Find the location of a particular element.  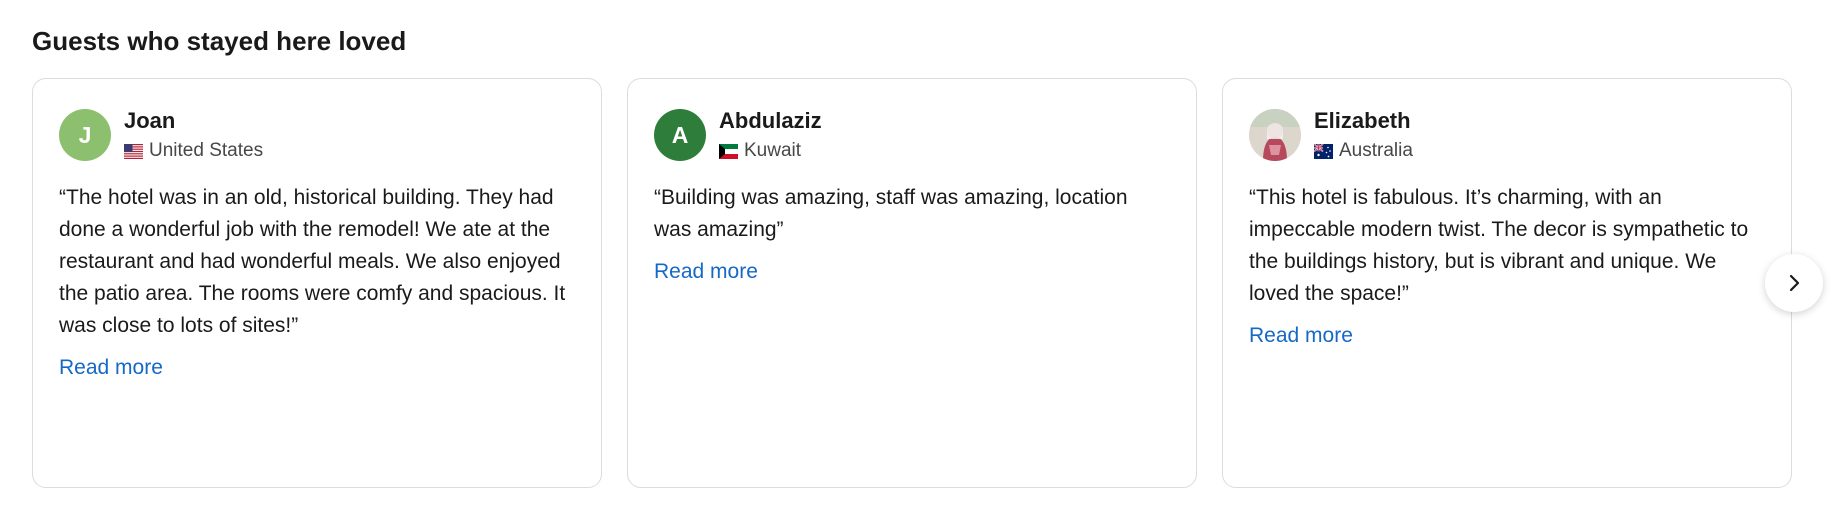

avatar is located at coordinates (1275, 135).